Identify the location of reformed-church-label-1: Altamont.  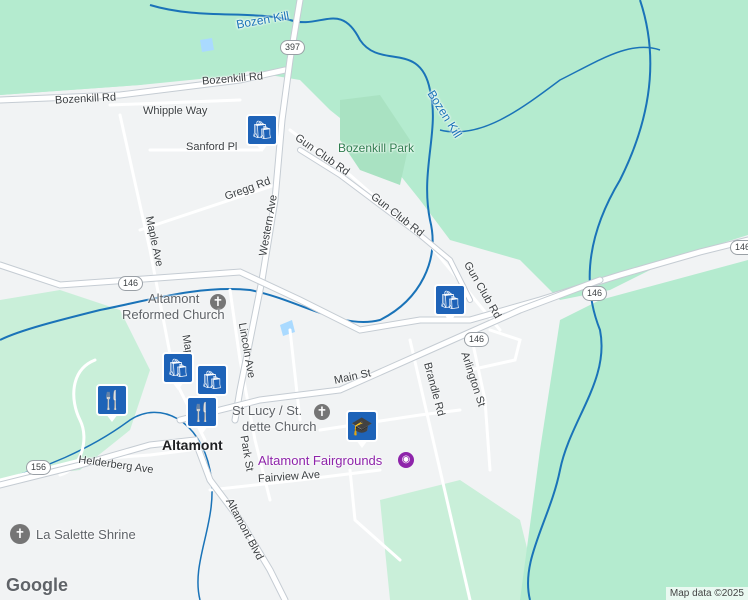
(174, 298).